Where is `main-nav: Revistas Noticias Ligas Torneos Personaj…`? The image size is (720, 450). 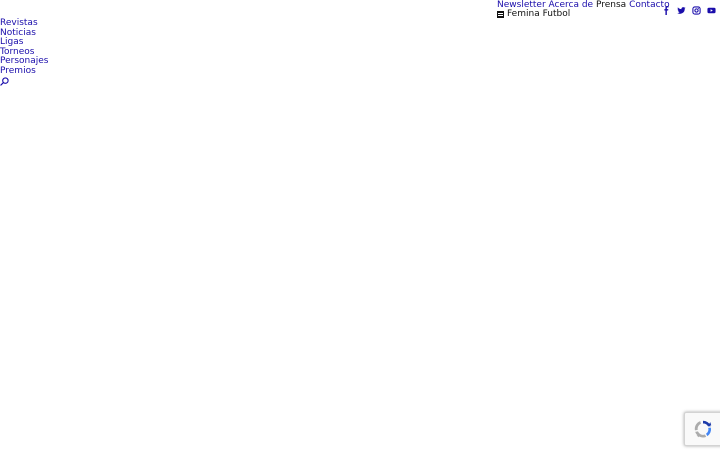
main-nav: Revistas Noticias Ligas Torneos Personaj… is located at coordinates (24, 47).